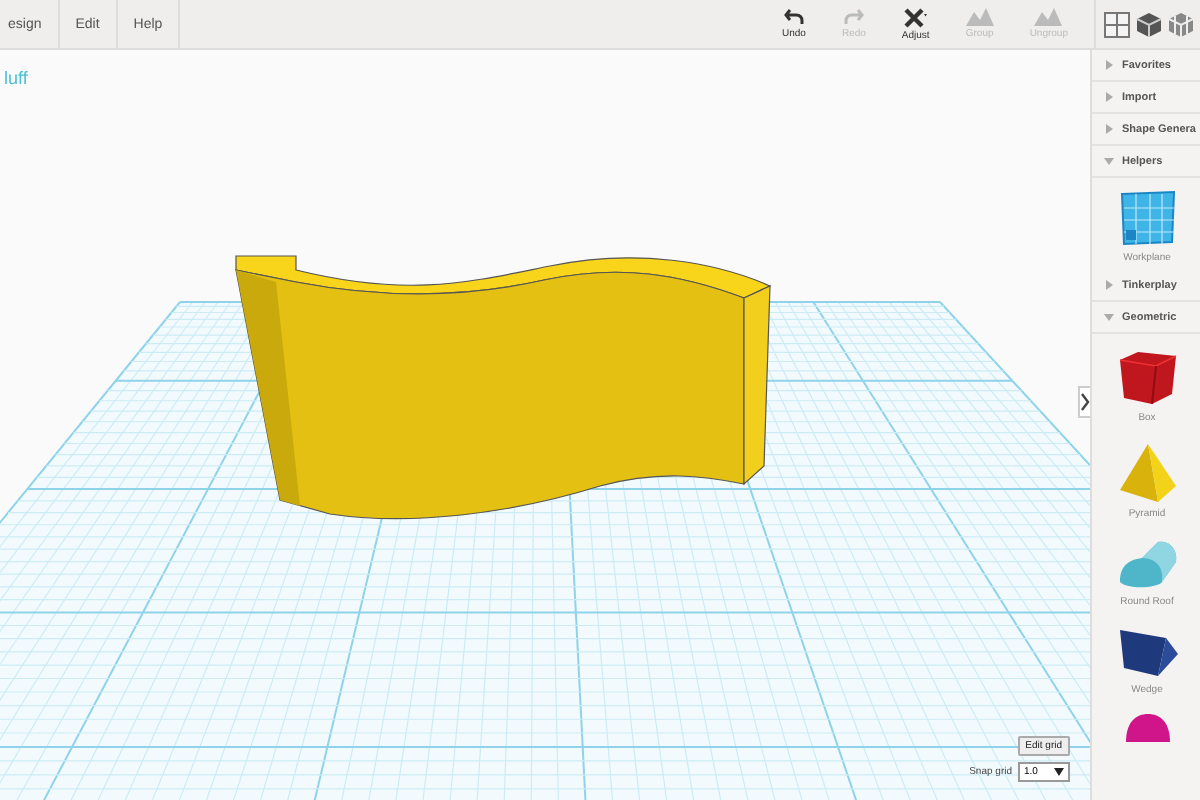 This screenshot has width=1200, height=800. I want to click on grid-view-button, so click(1117, 24).